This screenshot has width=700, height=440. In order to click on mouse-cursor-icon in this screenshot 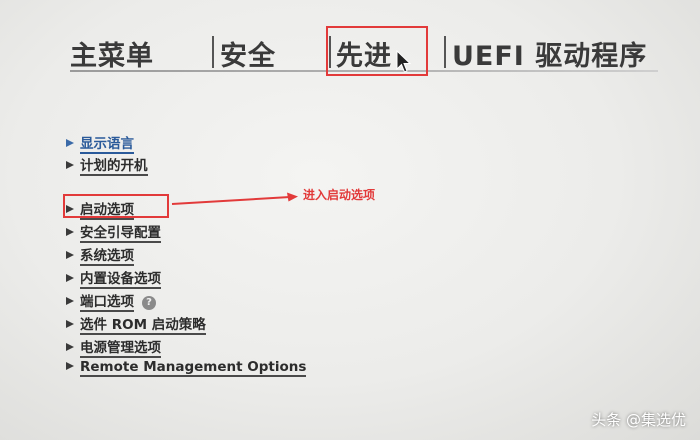, I will do `click(404, 61)`.